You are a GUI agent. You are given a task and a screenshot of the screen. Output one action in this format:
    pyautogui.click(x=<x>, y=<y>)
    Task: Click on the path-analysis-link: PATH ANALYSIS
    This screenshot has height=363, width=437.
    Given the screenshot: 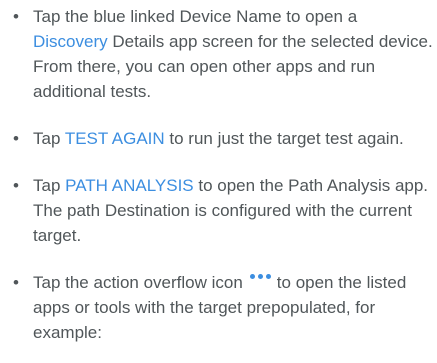 What is the action you would take?
    pyautogui.click(x=129, y=185)
    